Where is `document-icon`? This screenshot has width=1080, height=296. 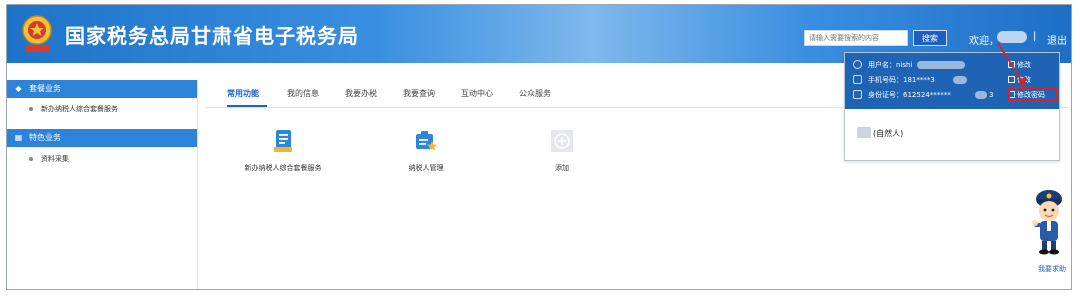
document-icon is located at coordinates (283, 141).